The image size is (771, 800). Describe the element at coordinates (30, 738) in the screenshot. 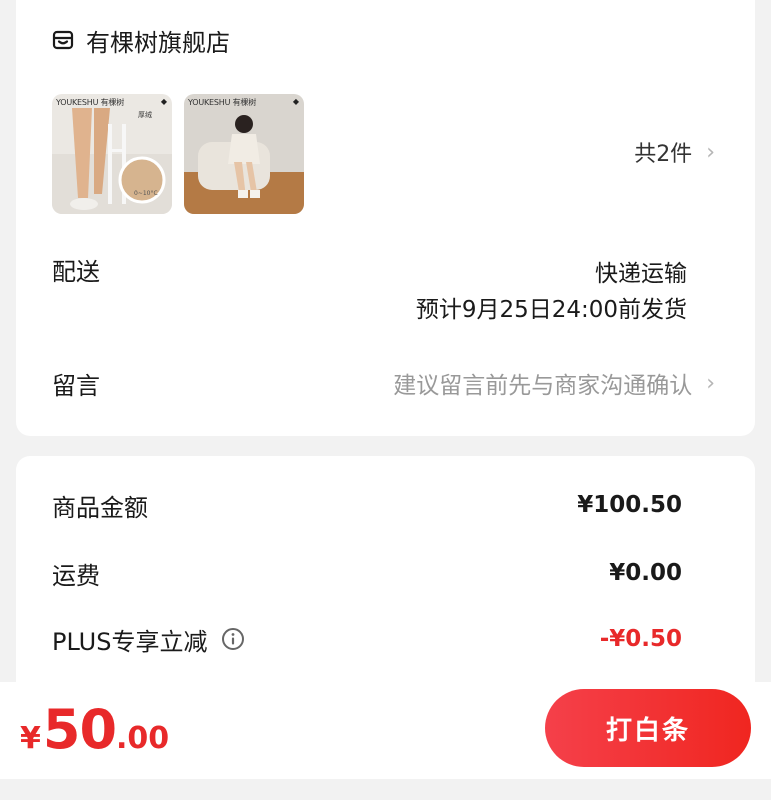

I see `total-currency: ¥` at that location.